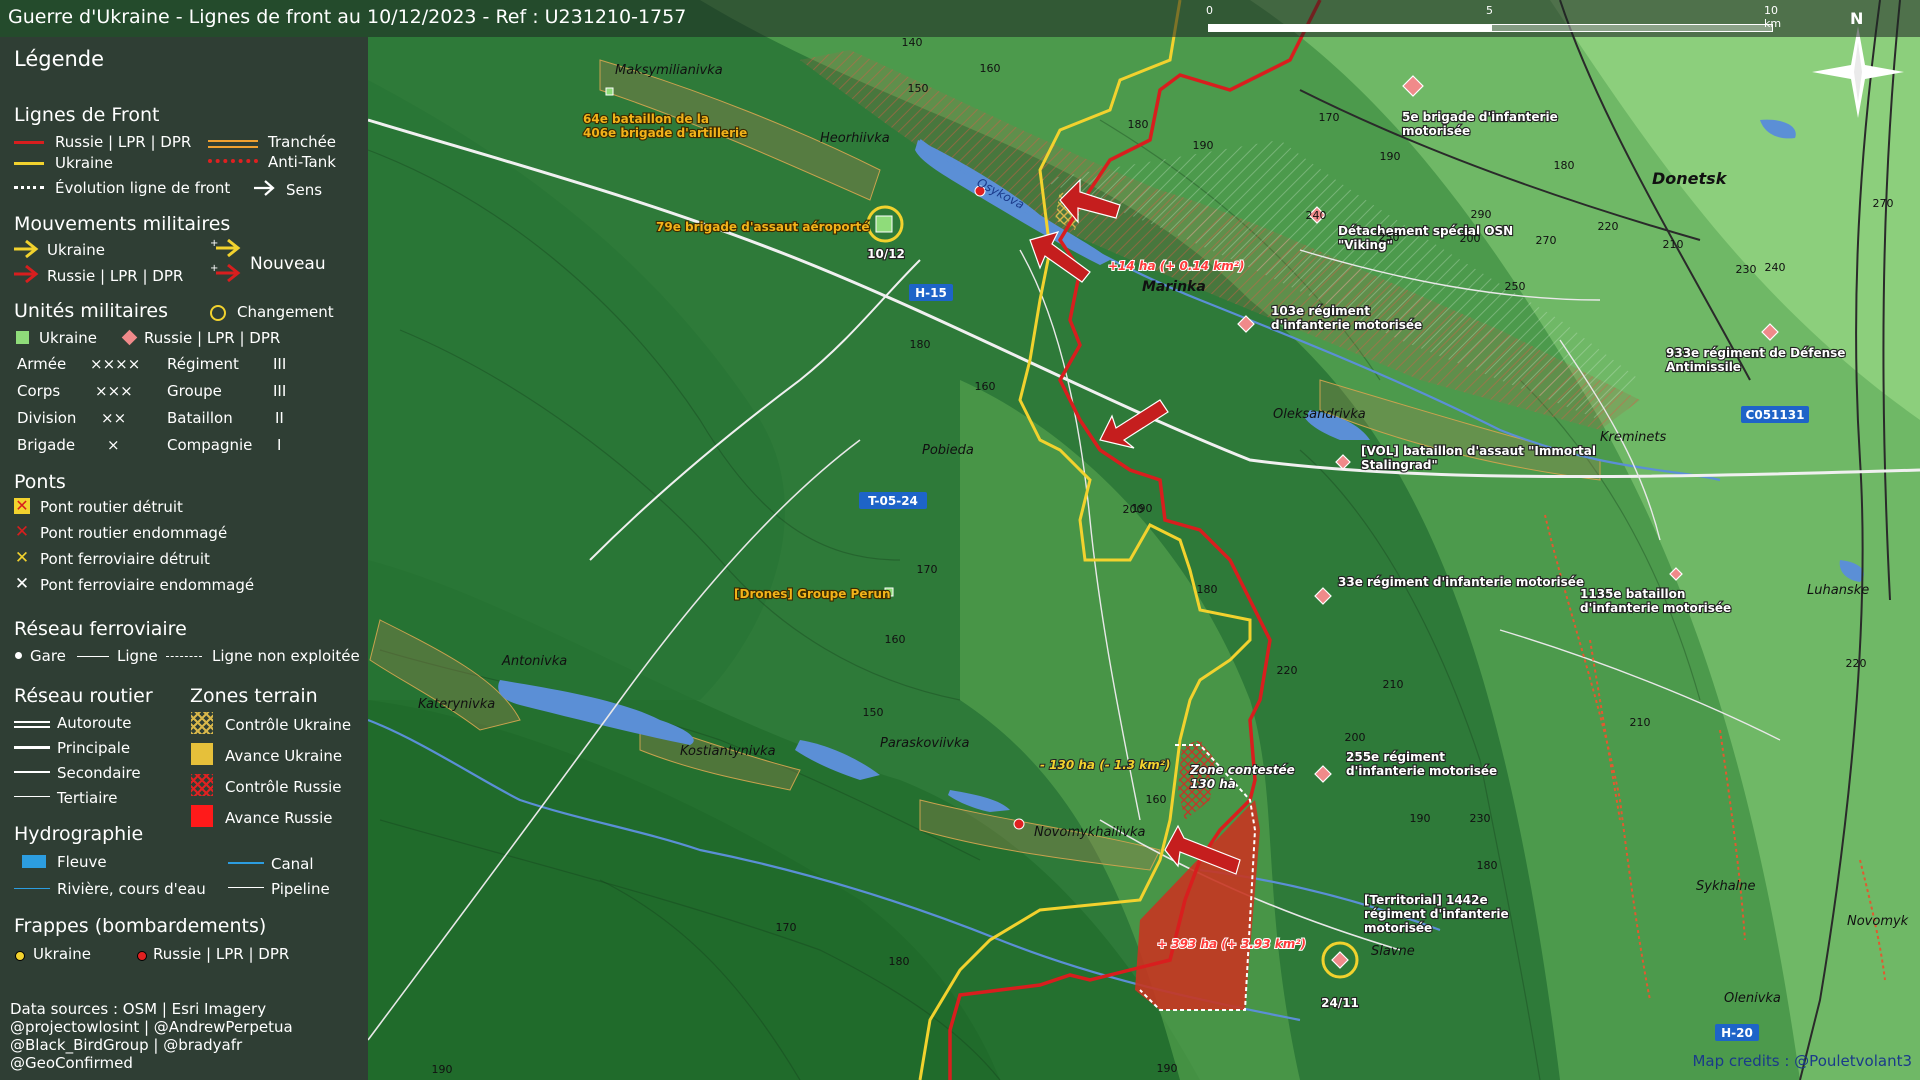 This screenshot has width=1920, height=1080. Describe the element at coordinates (1737, 1033) in the screenshot. I see `road-badge-label: H-20` at that location.